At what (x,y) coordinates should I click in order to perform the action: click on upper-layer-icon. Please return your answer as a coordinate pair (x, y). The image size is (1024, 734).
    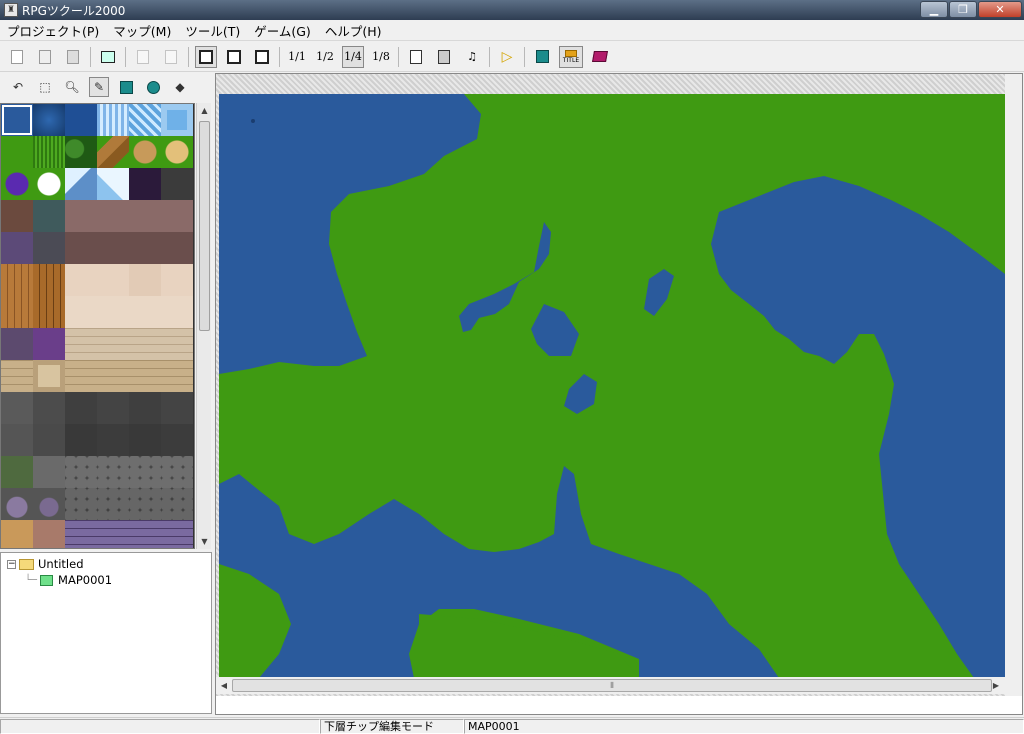
    Looking at the image, I should click on (234, 57).